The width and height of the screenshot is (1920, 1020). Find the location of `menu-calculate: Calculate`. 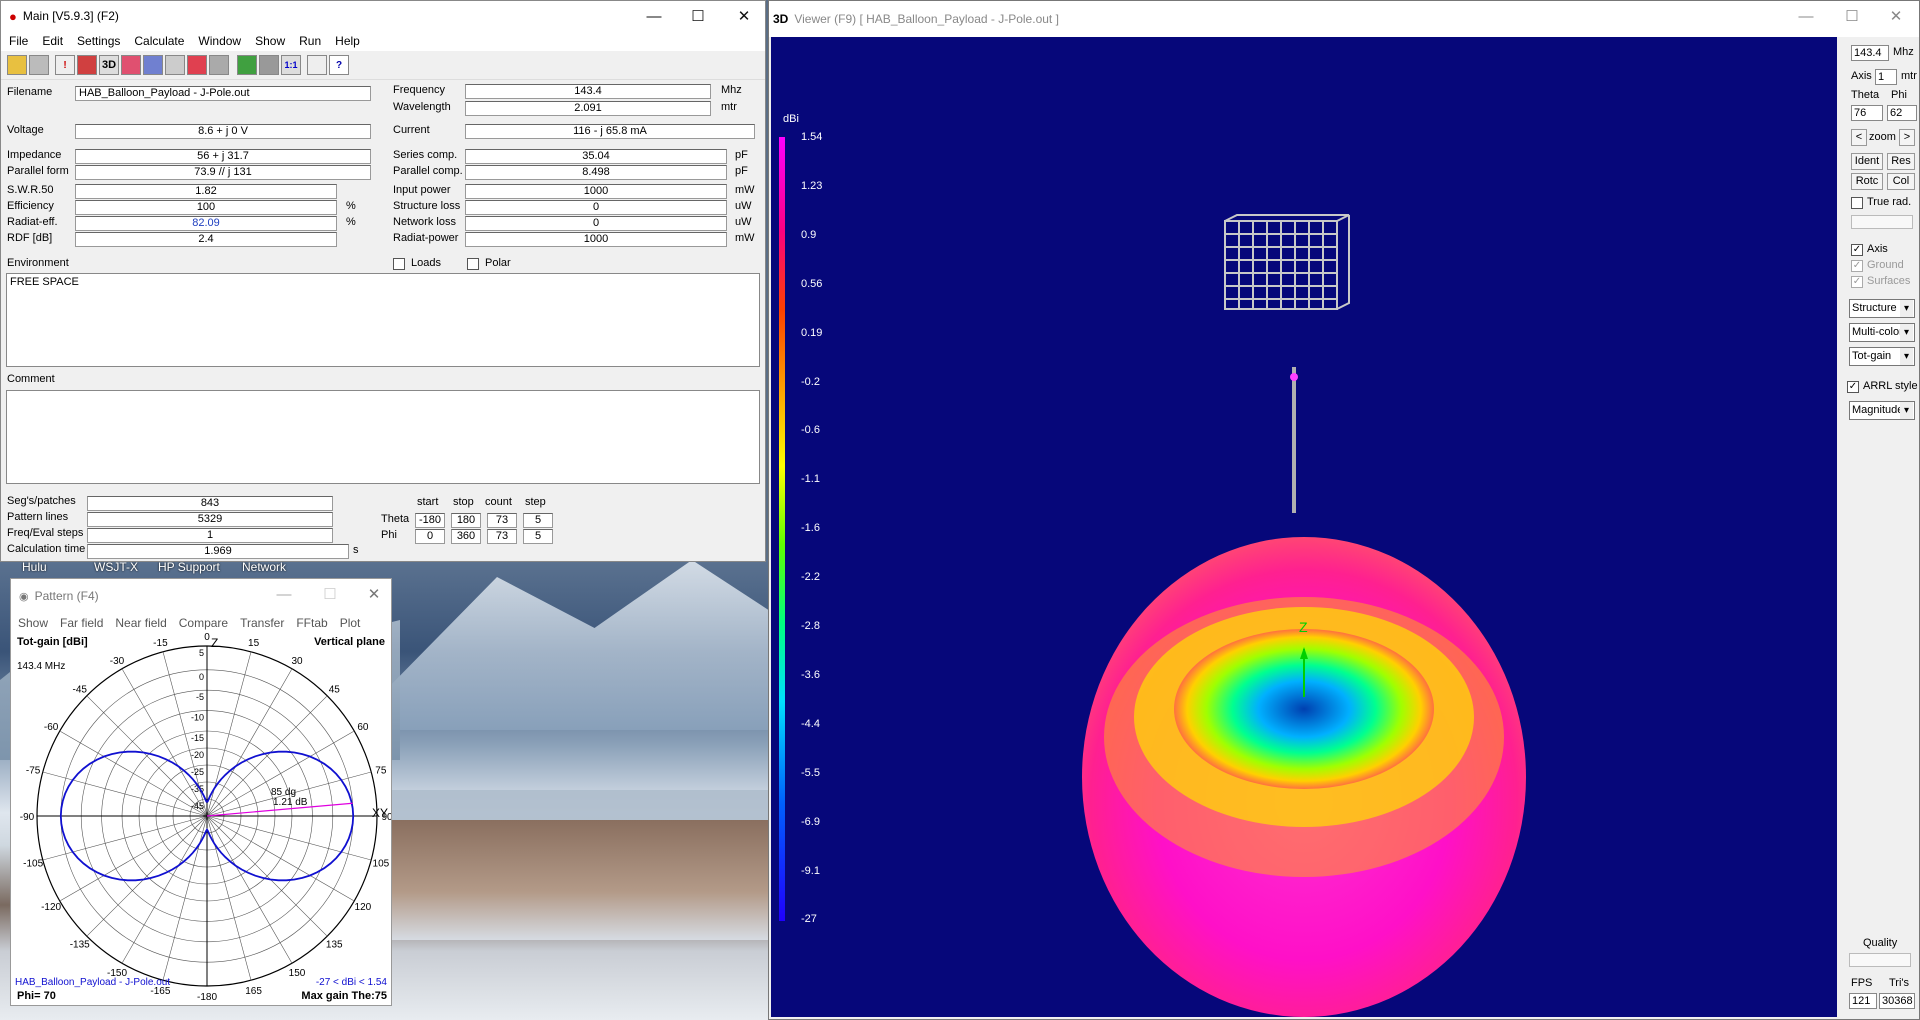

menu-calculate: Calculate is located at coordinates (159, 41).